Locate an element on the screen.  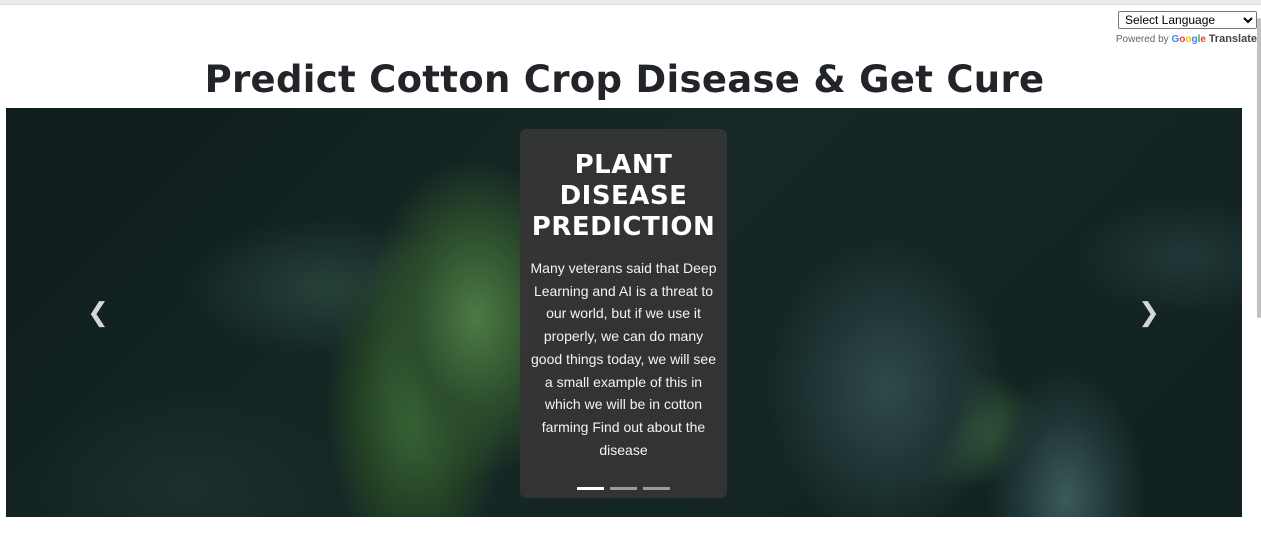
powered-by-google-translate: Powered by Google Translate is located at coordinates (1186, 39).